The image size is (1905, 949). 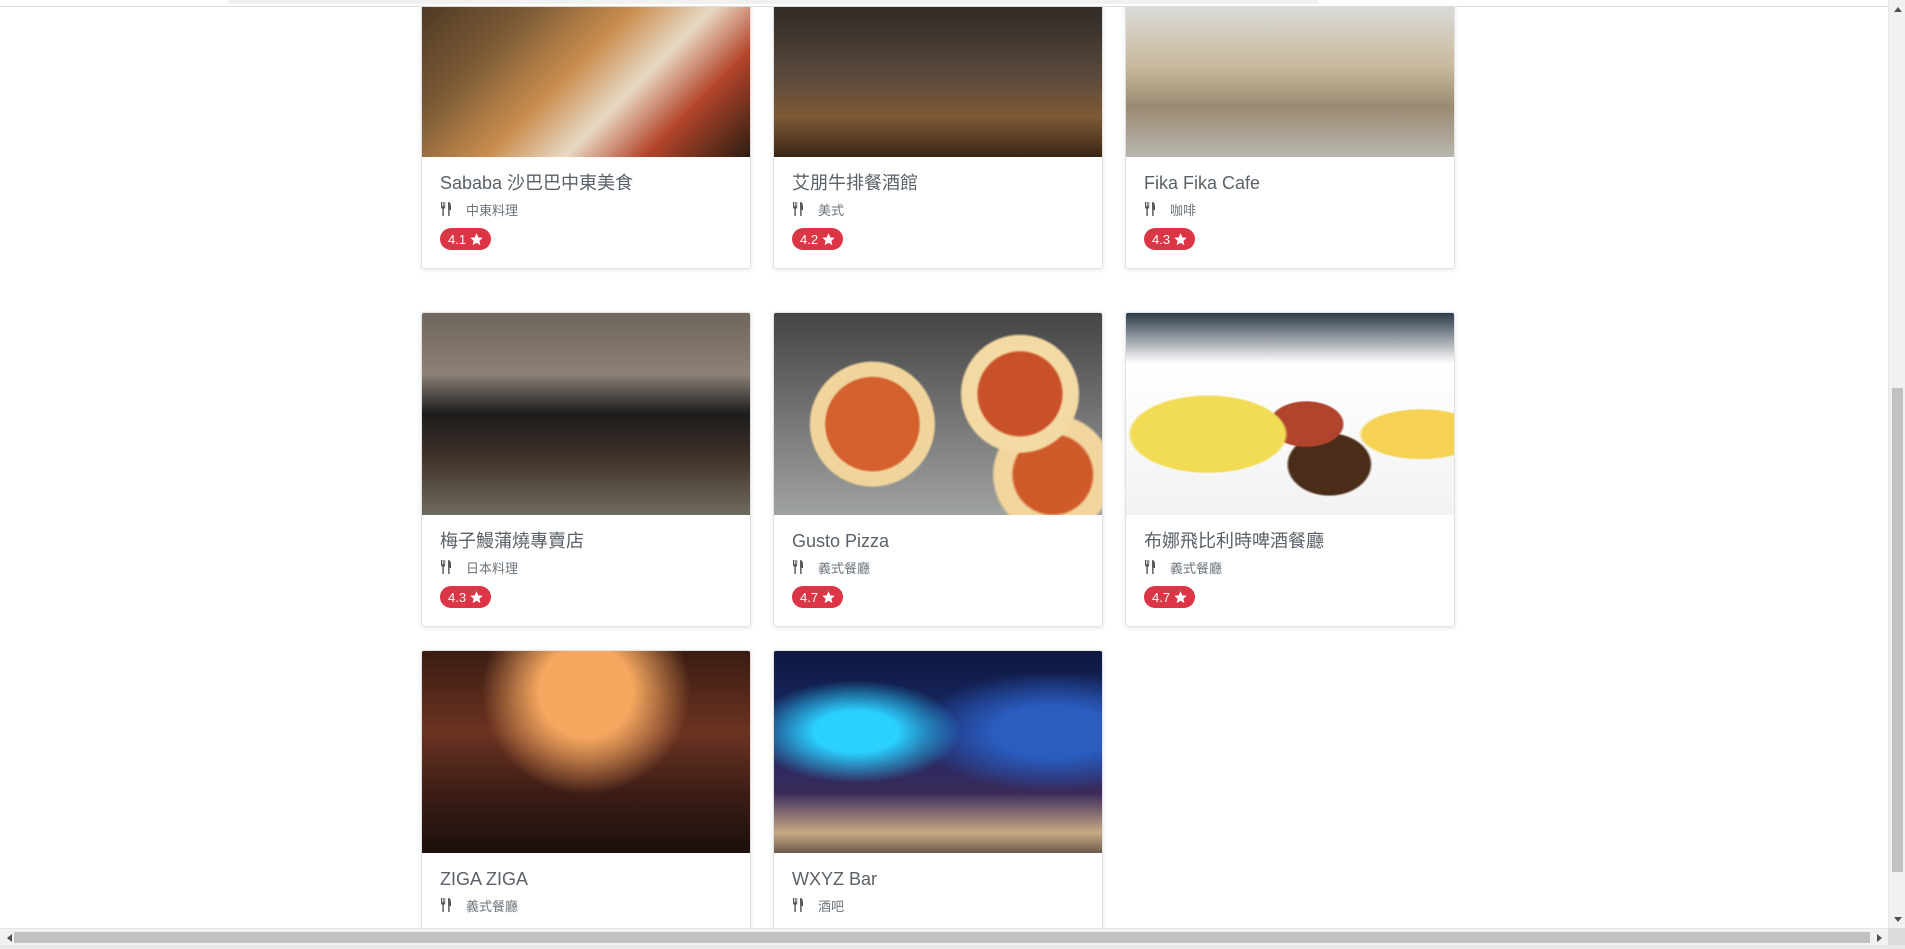 I want to click on restaurant-name: Sababa 沙巴巴中東美食, so click(x=586, y=183).